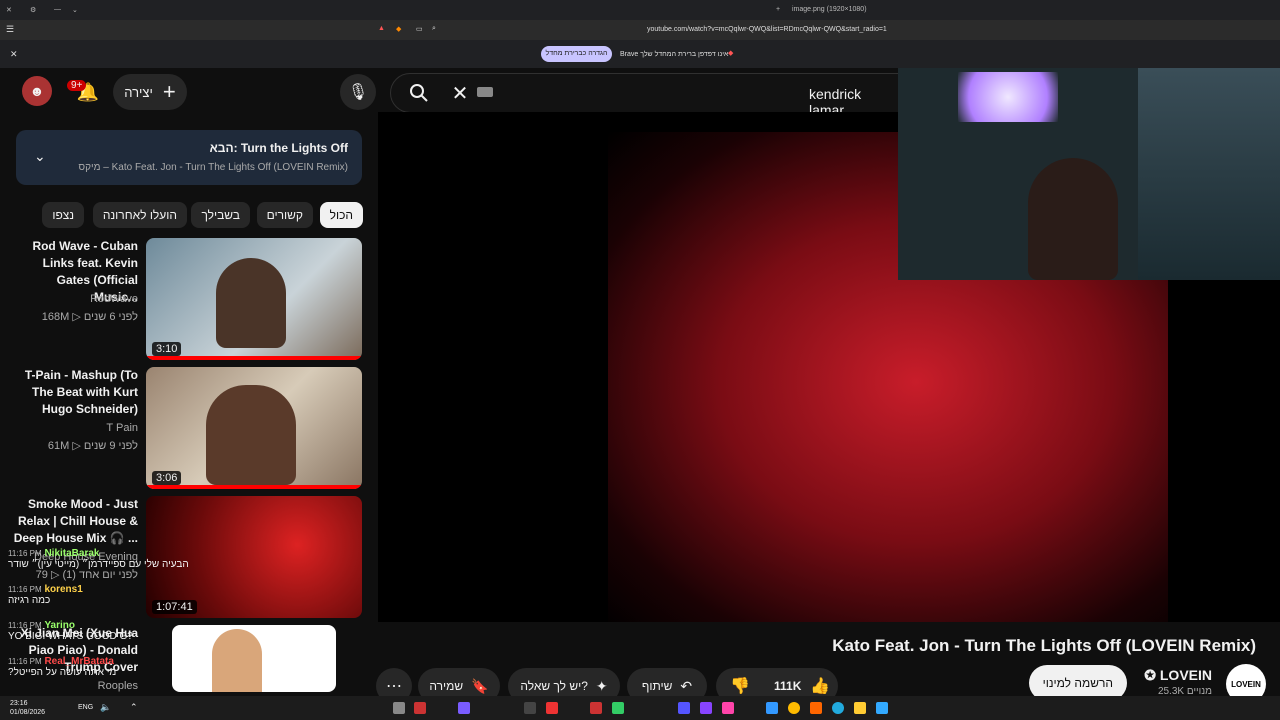 The height and width of the screenshot is (720, 1280). I want to click on window, so click(1209, 174).